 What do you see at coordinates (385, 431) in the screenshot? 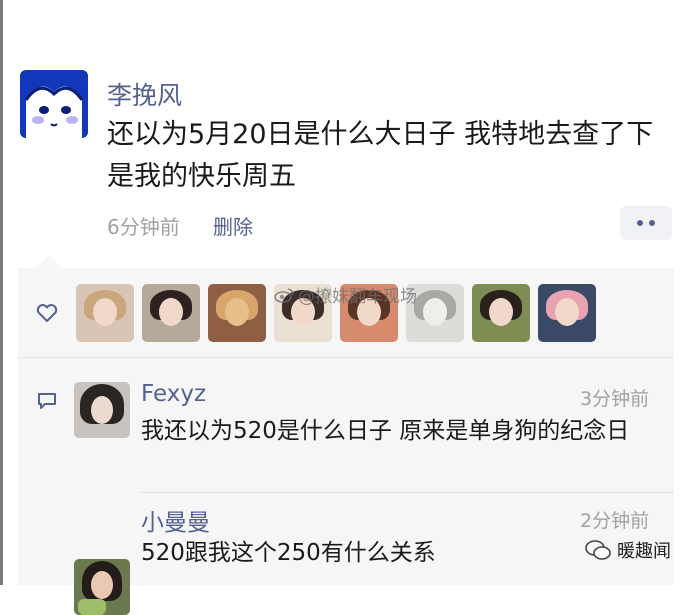
I see `comment-text: 我还以为520是什么日子 原来是单身狗的纪念日` at bounding box center [385, 431].